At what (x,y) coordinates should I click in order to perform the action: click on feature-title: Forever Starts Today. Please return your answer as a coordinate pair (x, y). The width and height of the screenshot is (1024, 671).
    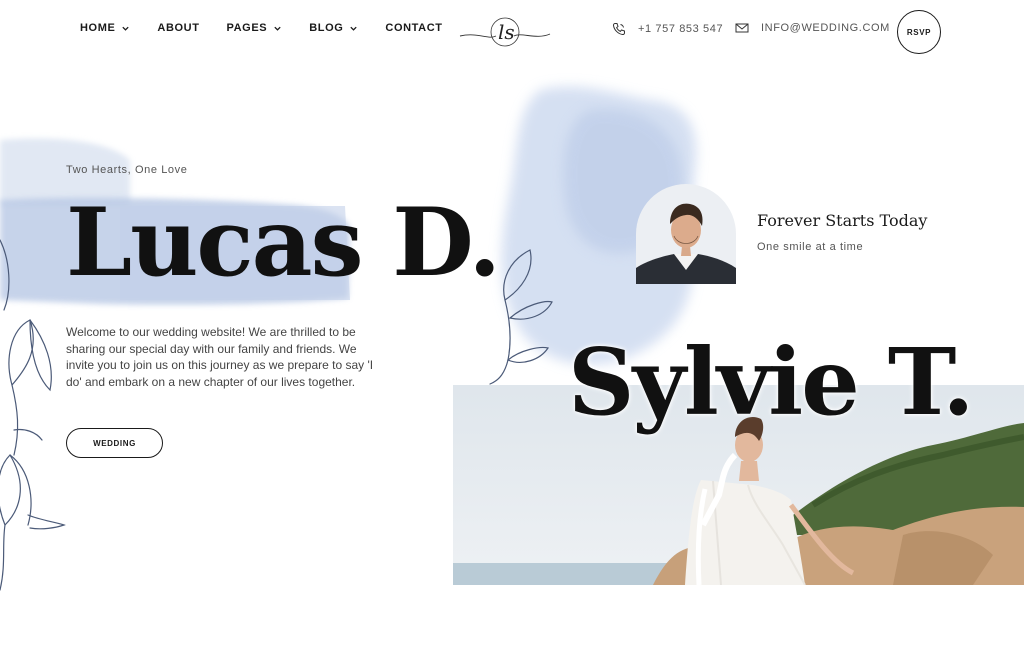
    Looking at the image, I should click on (842, 220).